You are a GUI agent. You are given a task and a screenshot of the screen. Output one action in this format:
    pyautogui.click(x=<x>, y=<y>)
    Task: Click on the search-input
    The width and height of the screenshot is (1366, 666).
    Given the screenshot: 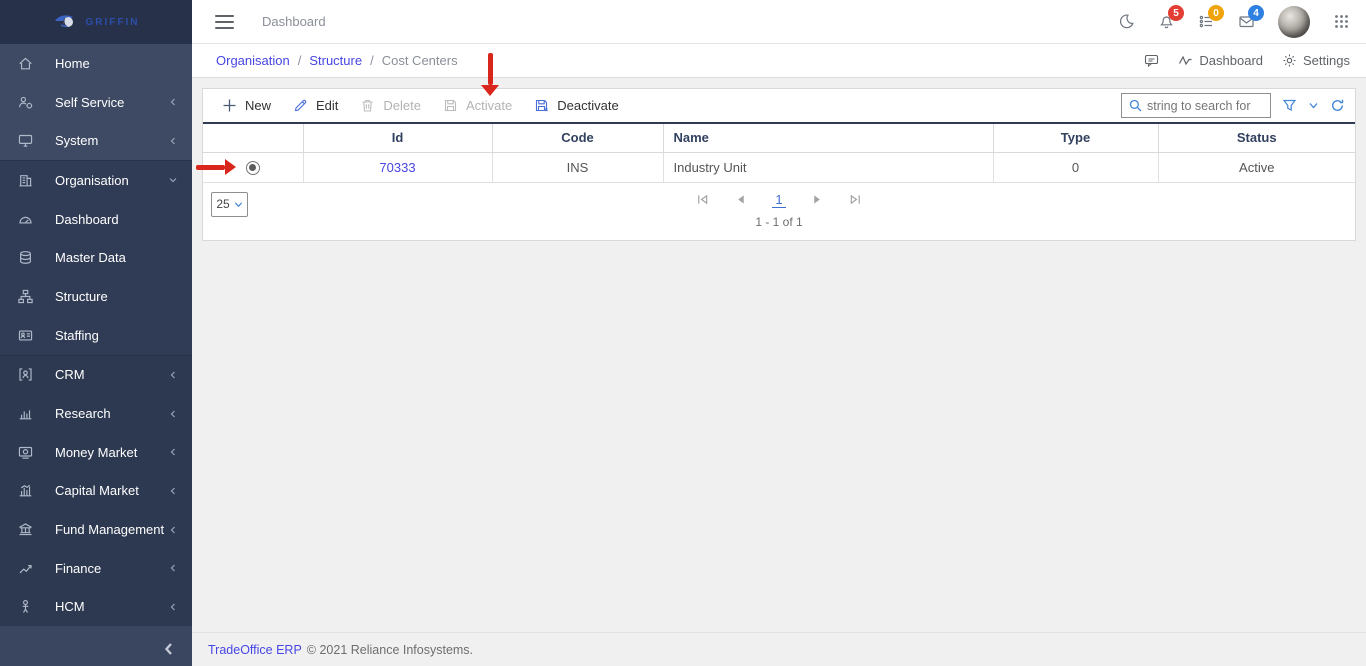 What is the action you would take?
    pyautogui.click(x=1205, y=105)
    